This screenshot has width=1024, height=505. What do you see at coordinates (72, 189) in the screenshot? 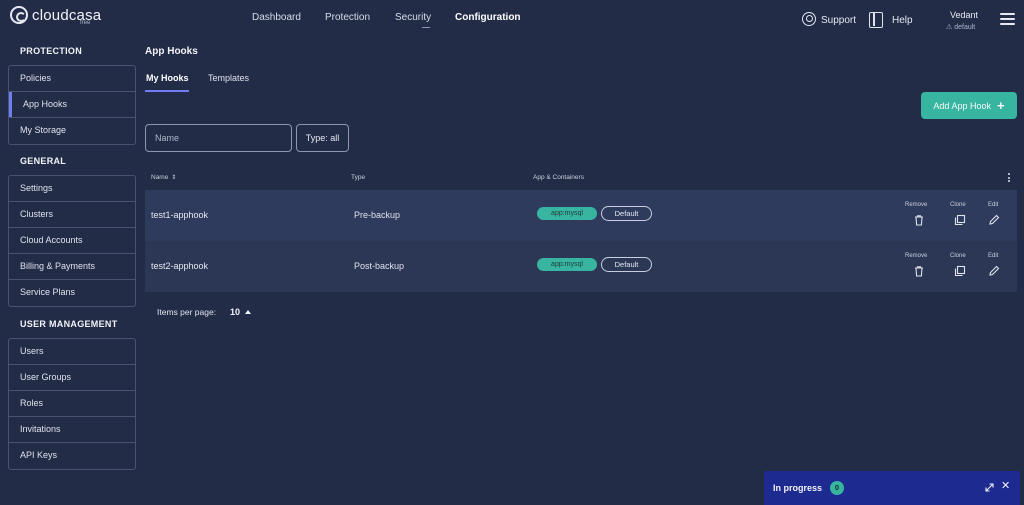
I see `sidebar-item-settings: Settings` at bounding box center [72, 189].